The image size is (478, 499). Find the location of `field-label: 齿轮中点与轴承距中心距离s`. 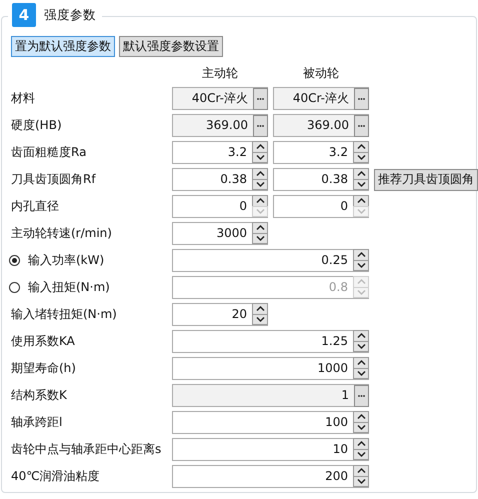

field-label: 齿轮中点与轴承距中心距离s is located at coordinates (86, 449).